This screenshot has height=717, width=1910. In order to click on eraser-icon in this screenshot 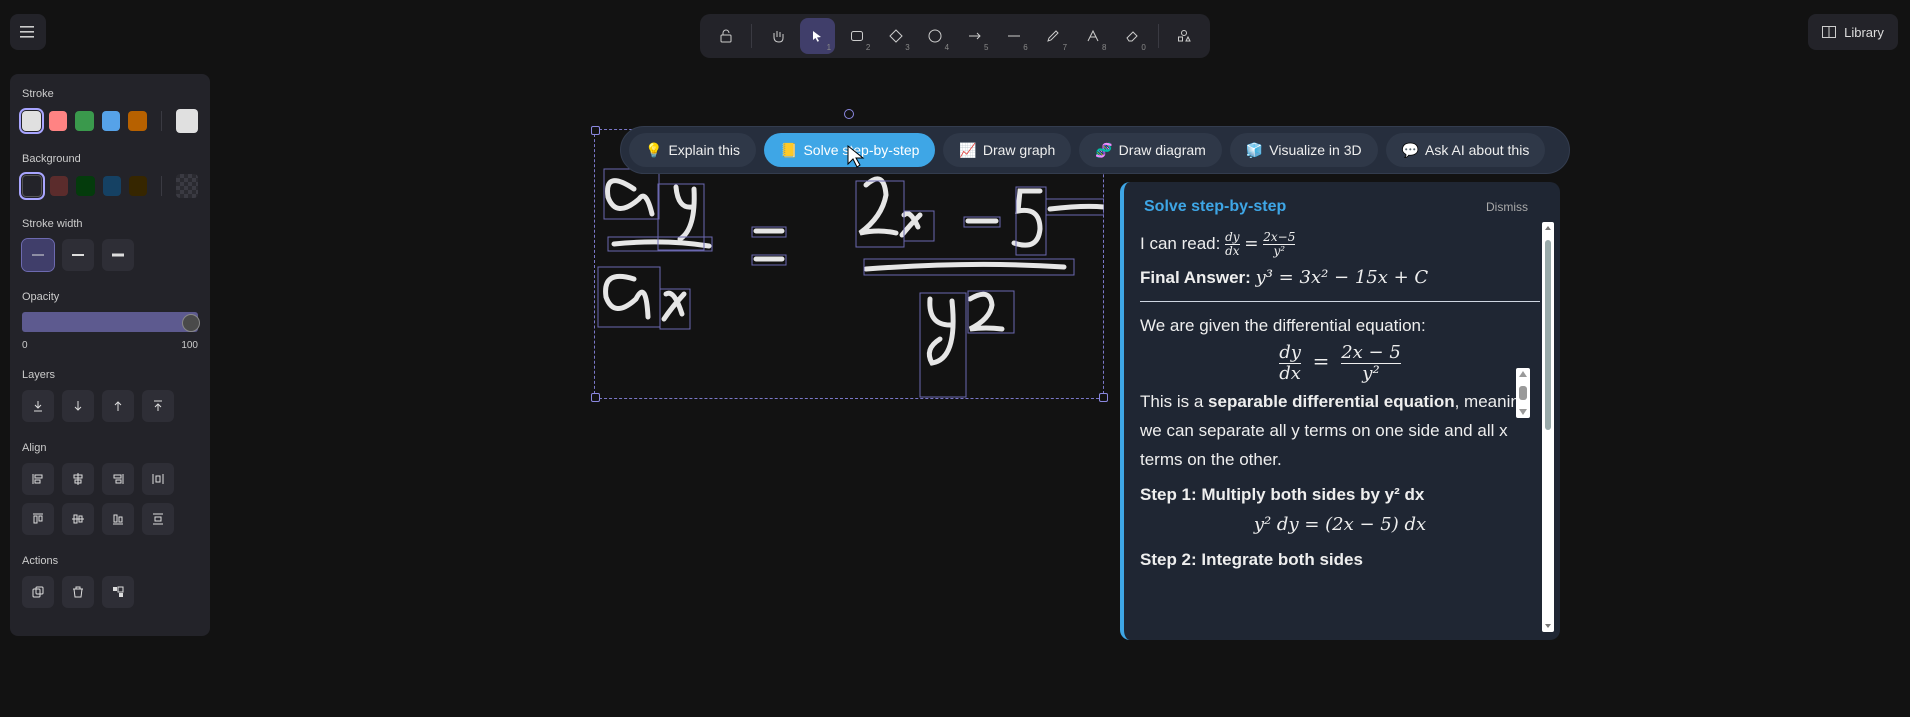, I will do `click(1132, 36)`.